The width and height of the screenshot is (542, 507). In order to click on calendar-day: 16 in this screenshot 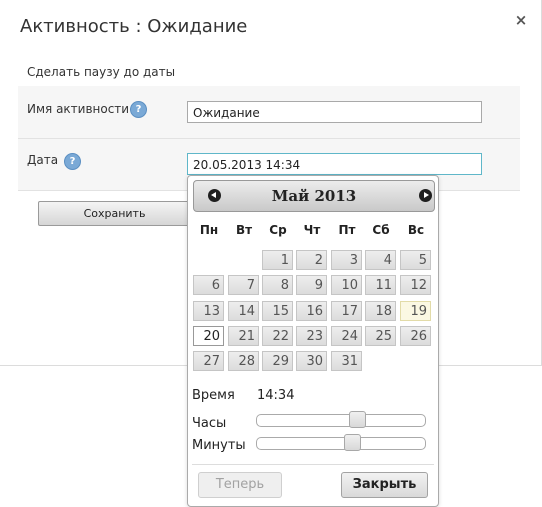, I will do `click(311, 311)`.